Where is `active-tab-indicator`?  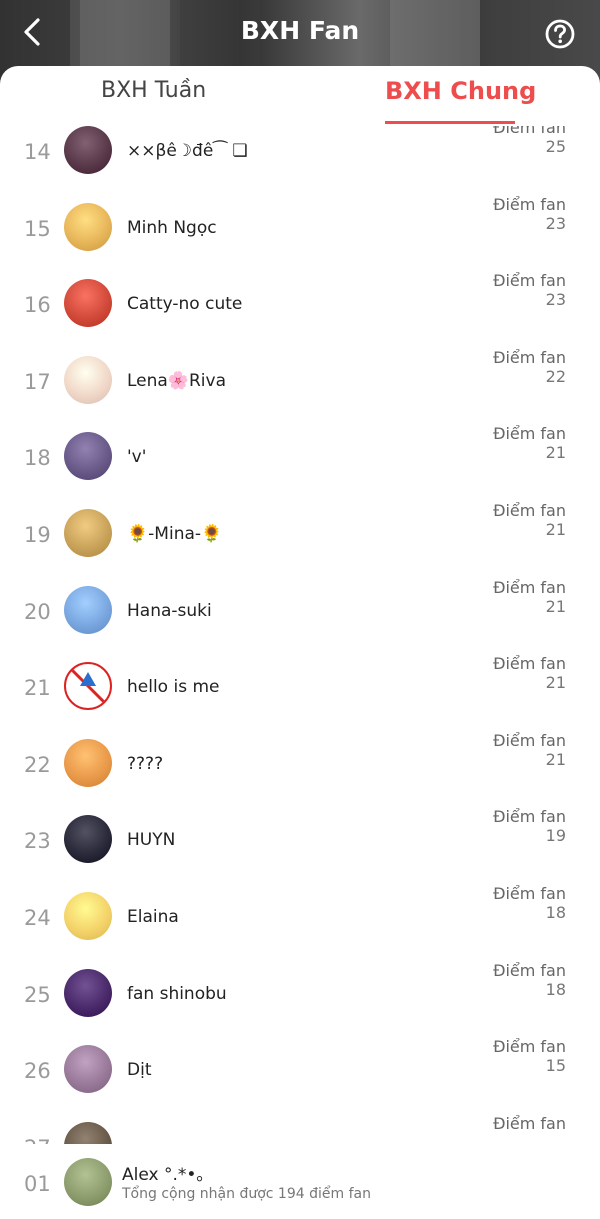 active-tab-indicator is located at coordinates (450, 122).